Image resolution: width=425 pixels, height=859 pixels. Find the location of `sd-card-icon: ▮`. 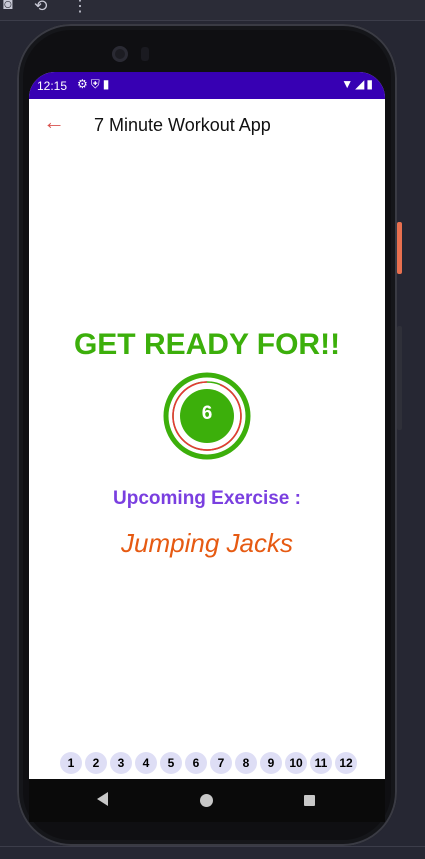

sd-card-icon: ▮ is located at coordinates (107, 84).